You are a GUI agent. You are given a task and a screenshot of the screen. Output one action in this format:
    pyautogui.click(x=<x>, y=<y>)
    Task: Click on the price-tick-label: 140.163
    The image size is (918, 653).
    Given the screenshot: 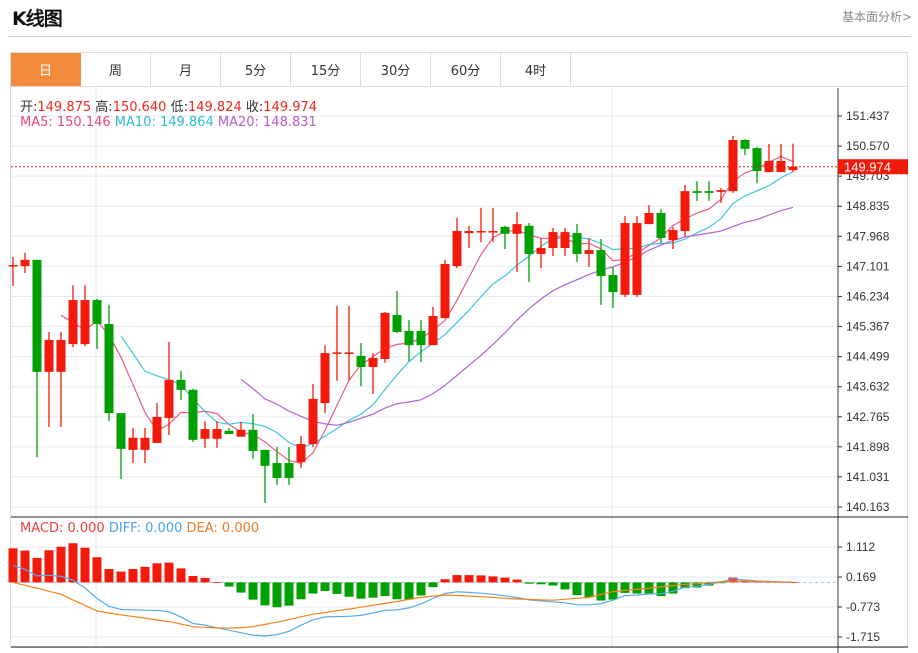 What is the action you would take?
    pyautogui.click(x=868, y=507)
    